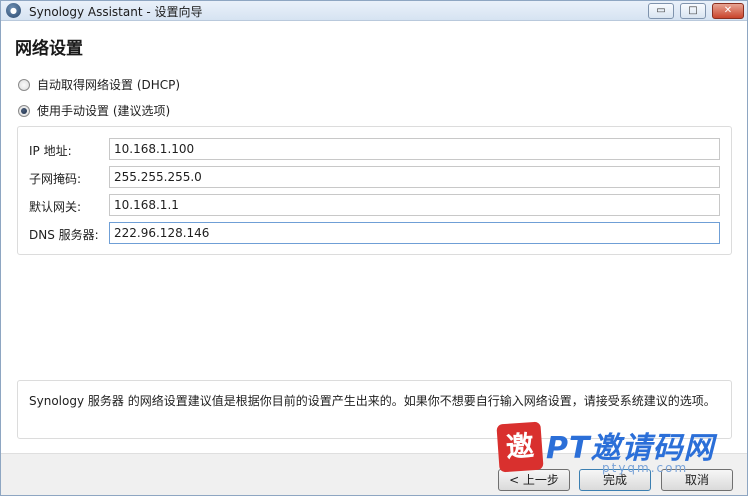 The image size is (748, 496). I want to click on manual-label: 使用手动设置 (建议选项), so click(104, 111).